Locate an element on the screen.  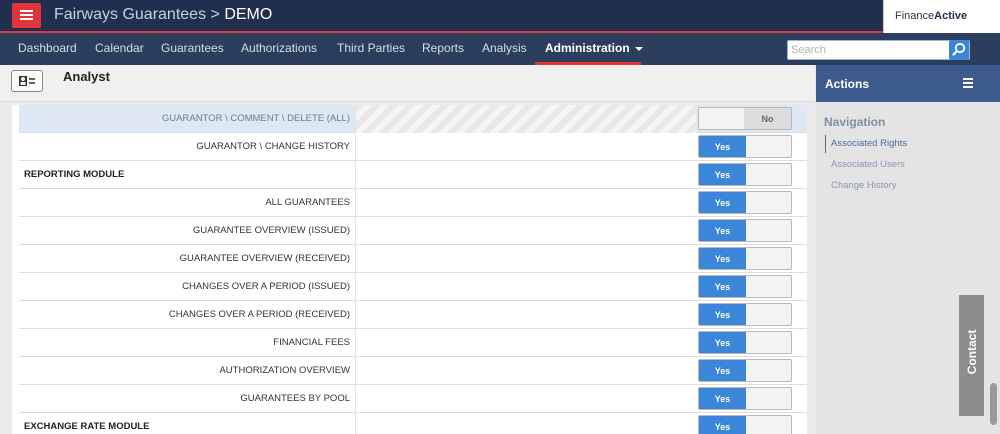
sidebar-link-change-history: Change History is located at coordinates (863, 185).